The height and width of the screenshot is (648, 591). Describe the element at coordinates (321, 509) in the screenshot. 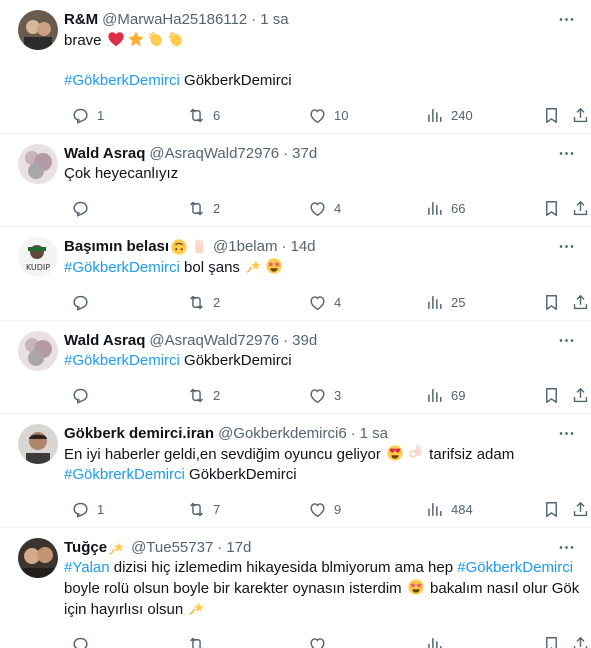

I see `like-button: 9` at that location.